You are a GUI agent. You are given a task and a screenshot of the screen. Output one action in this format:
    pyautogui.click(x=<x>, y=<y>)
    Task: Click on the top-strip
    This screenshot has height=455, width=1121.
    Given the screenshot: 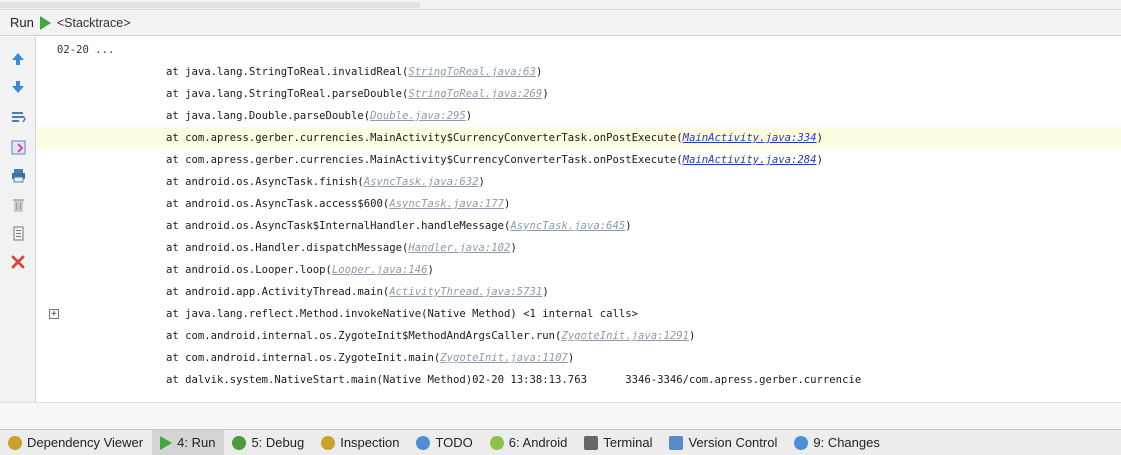 What is the action you would take?
    pyautogui.click(x=560, y=5)
    